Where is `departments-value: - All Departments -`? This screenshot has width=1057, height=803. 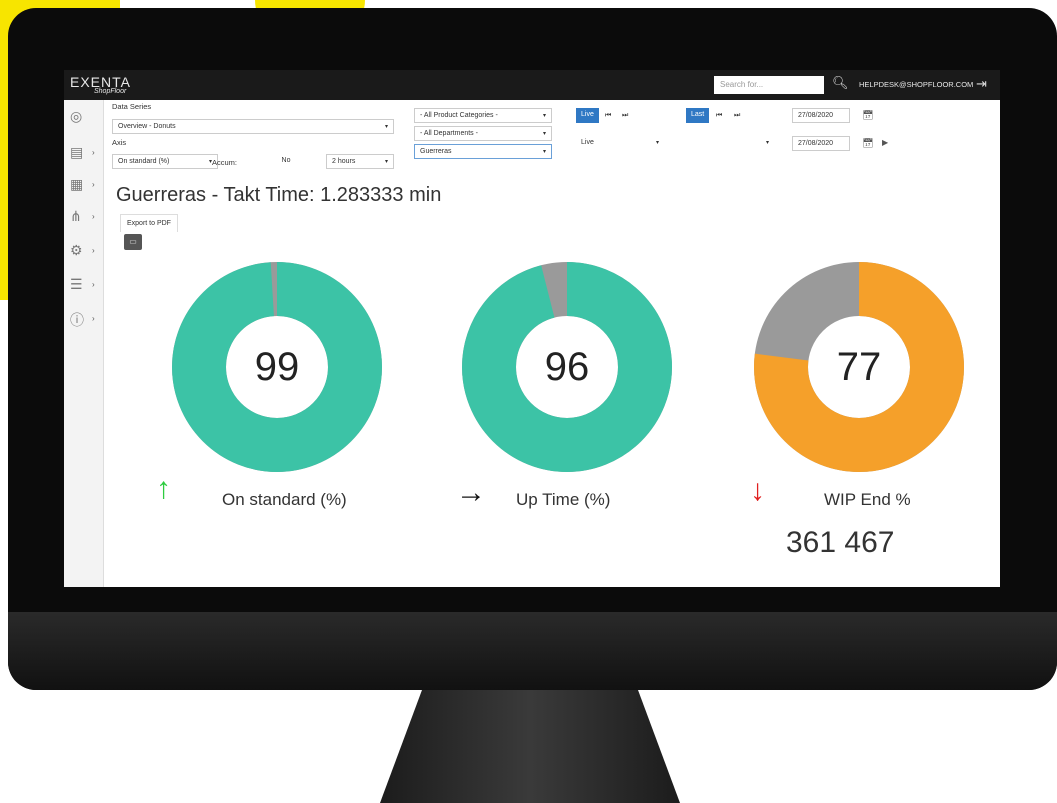 departments-value: - All Departments - is located at coordinates (449, 133).